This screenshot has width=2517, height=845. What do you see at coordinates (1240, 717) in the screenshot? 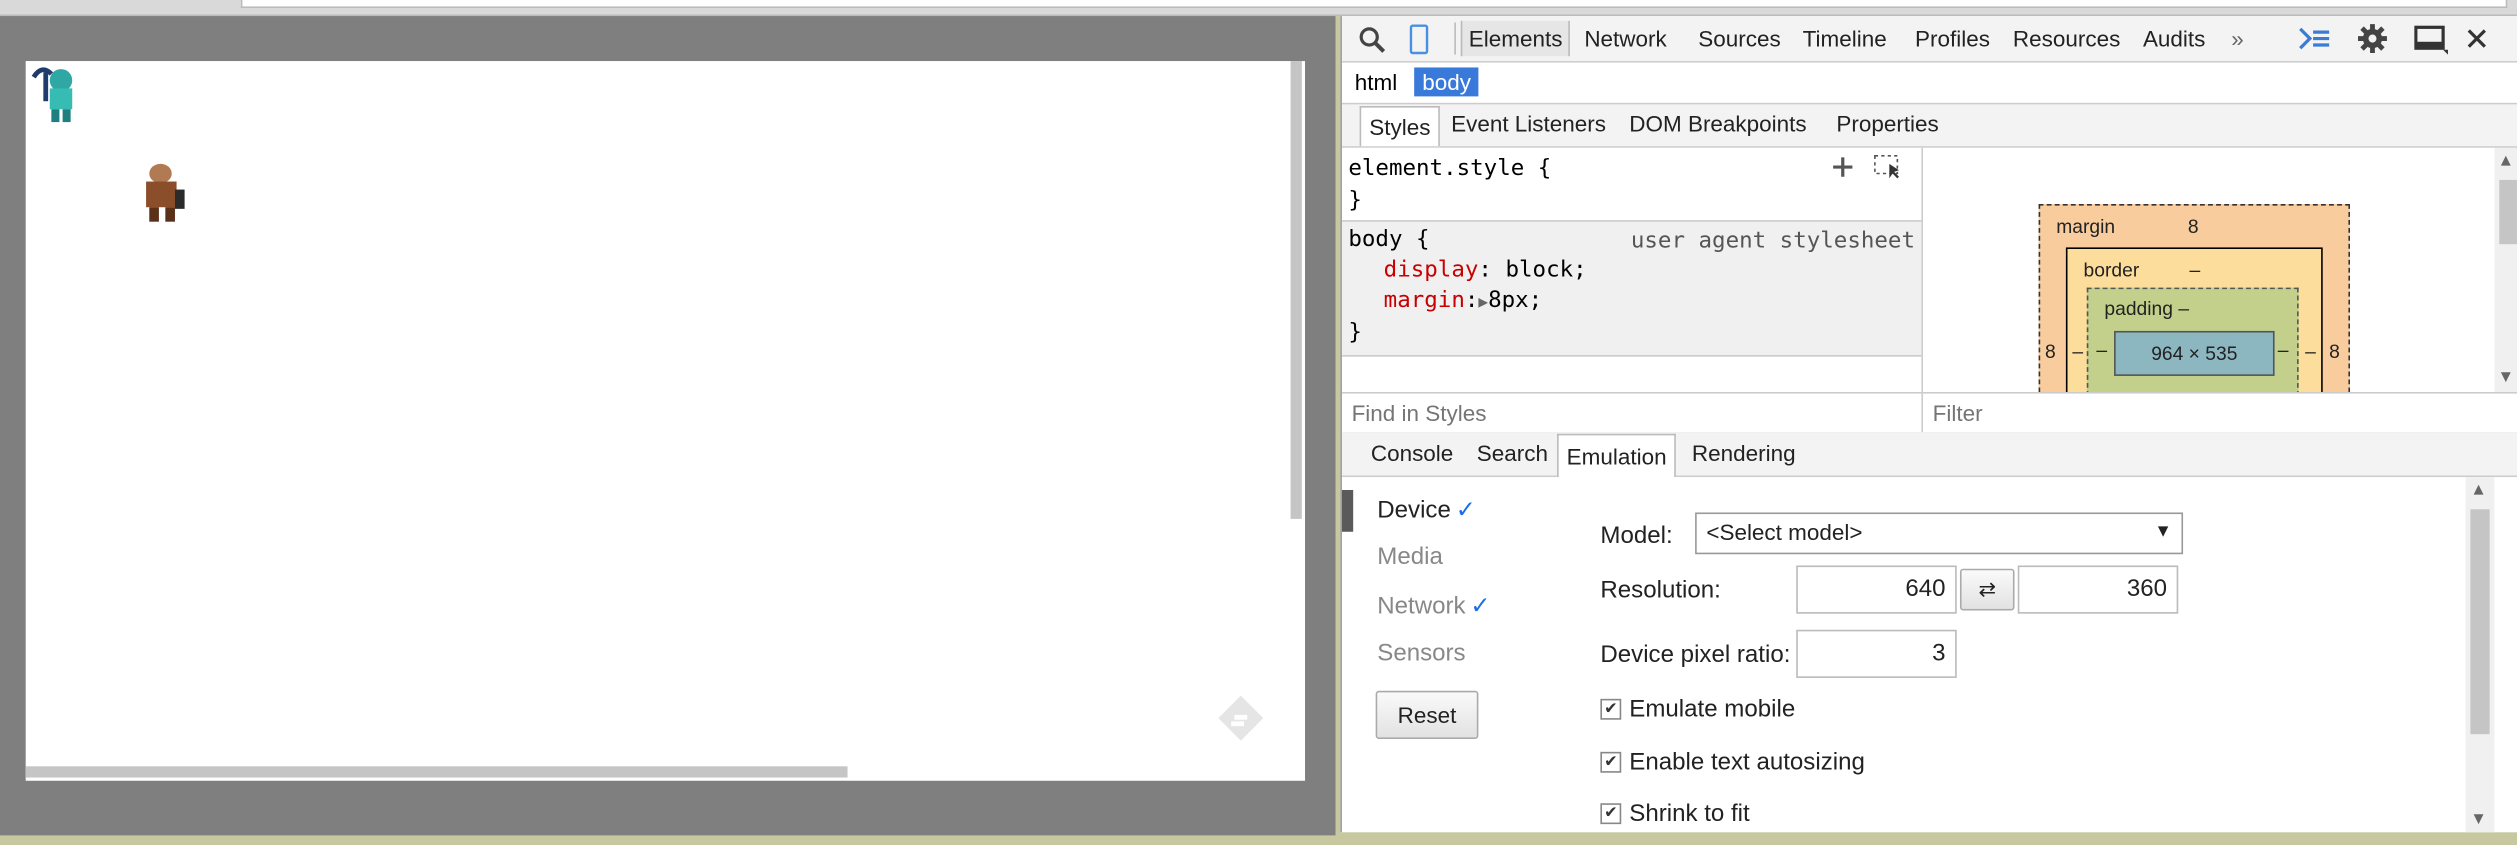
I see `feedly-icon` at bounding box center [1240, 717].